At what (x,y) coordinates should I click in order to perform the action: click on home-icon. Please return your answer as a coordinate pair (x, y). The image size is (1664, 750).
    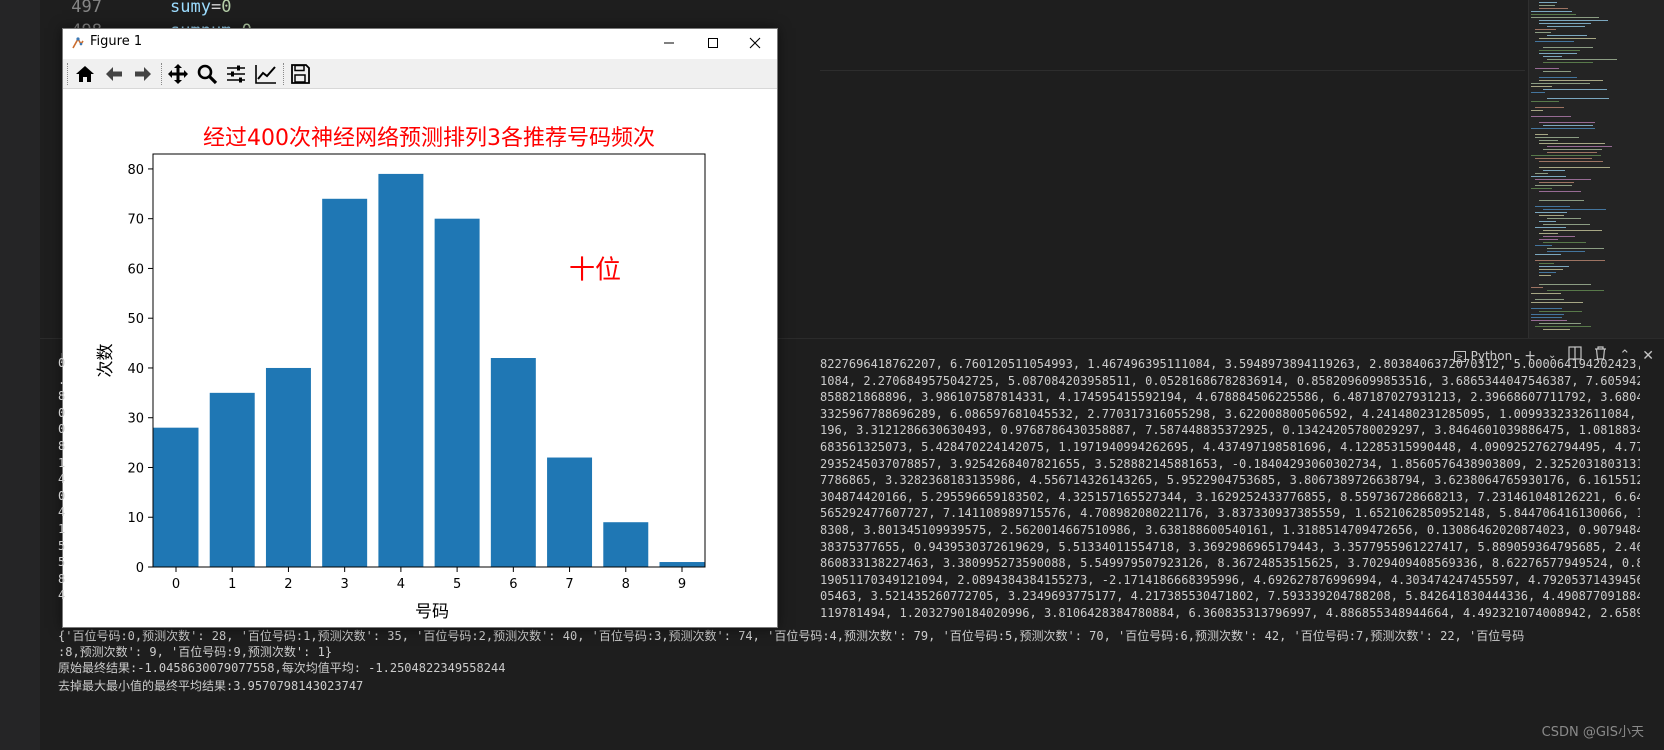
    Looking at the image, I should click on (85, 74).